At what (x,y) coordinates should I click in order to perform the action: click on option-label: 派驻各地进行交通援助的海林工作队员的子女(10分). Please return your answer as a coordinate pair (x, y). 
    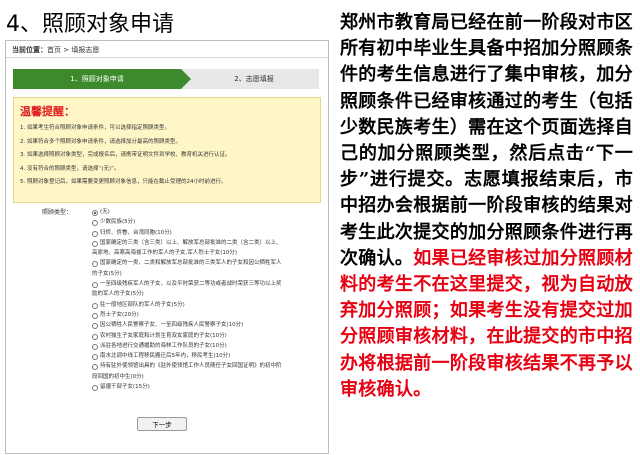
    Looking at the image, I should click on (163, 345).